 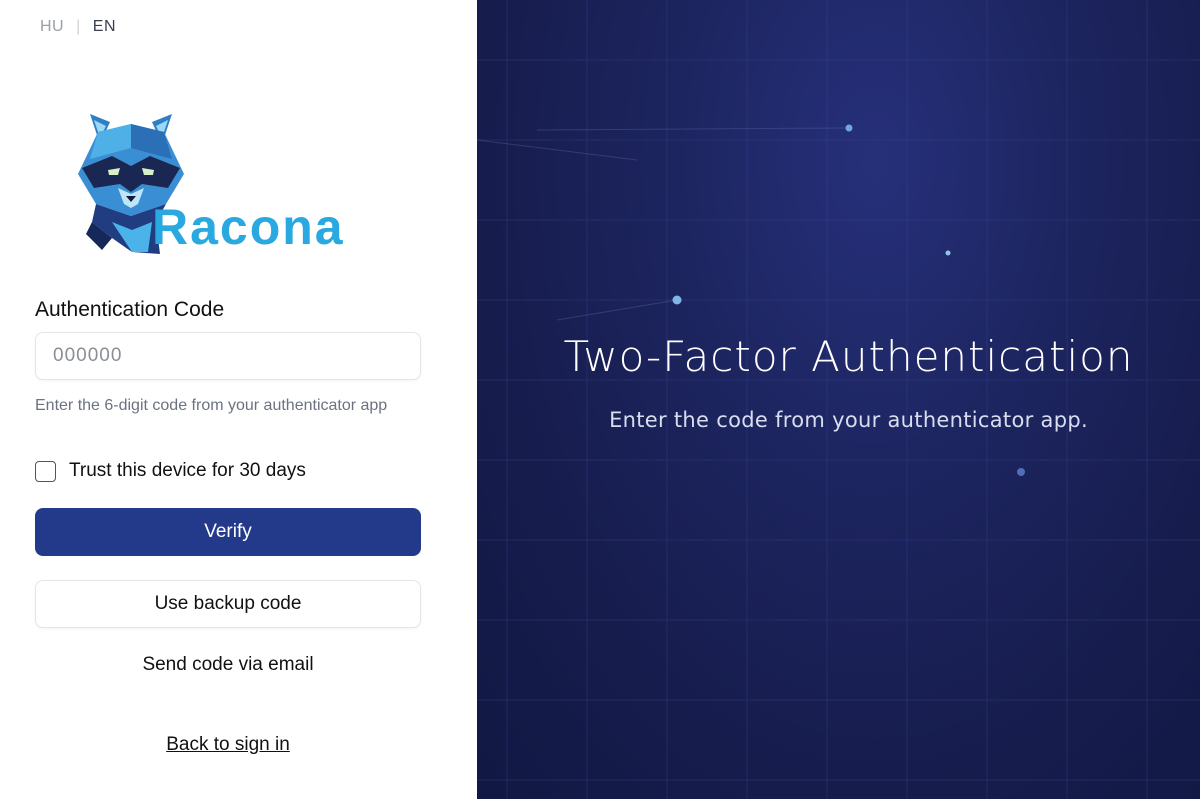 I want to click on authentication-code-input, so click(x=228, y=356).